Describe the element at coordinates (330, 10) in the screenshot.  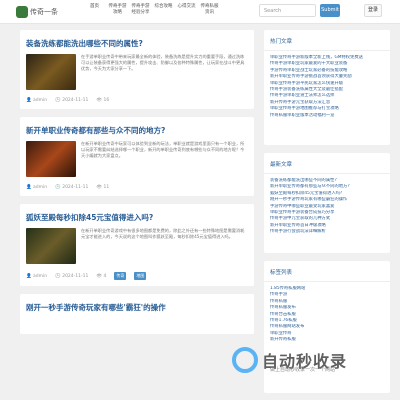
I see `submit-button: Submit` at that location.